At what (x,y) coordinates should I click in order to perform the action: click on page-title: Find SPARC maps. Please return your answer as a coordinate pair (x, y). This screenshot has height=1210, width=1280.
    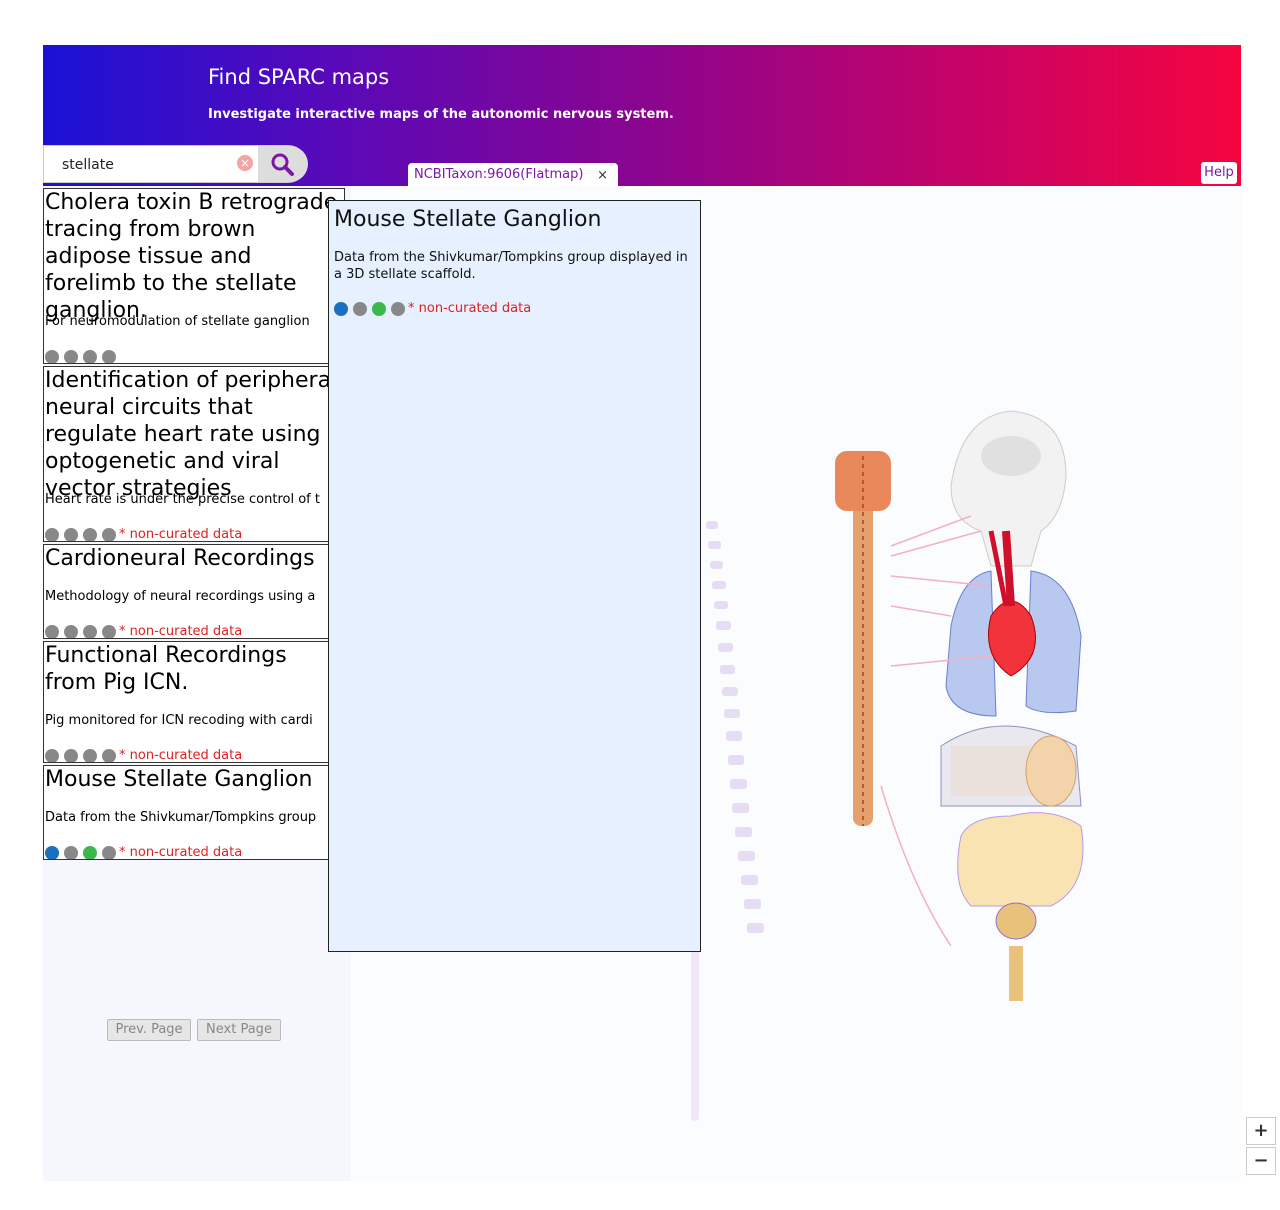
    Looking at the image, I should click on (299, 77).